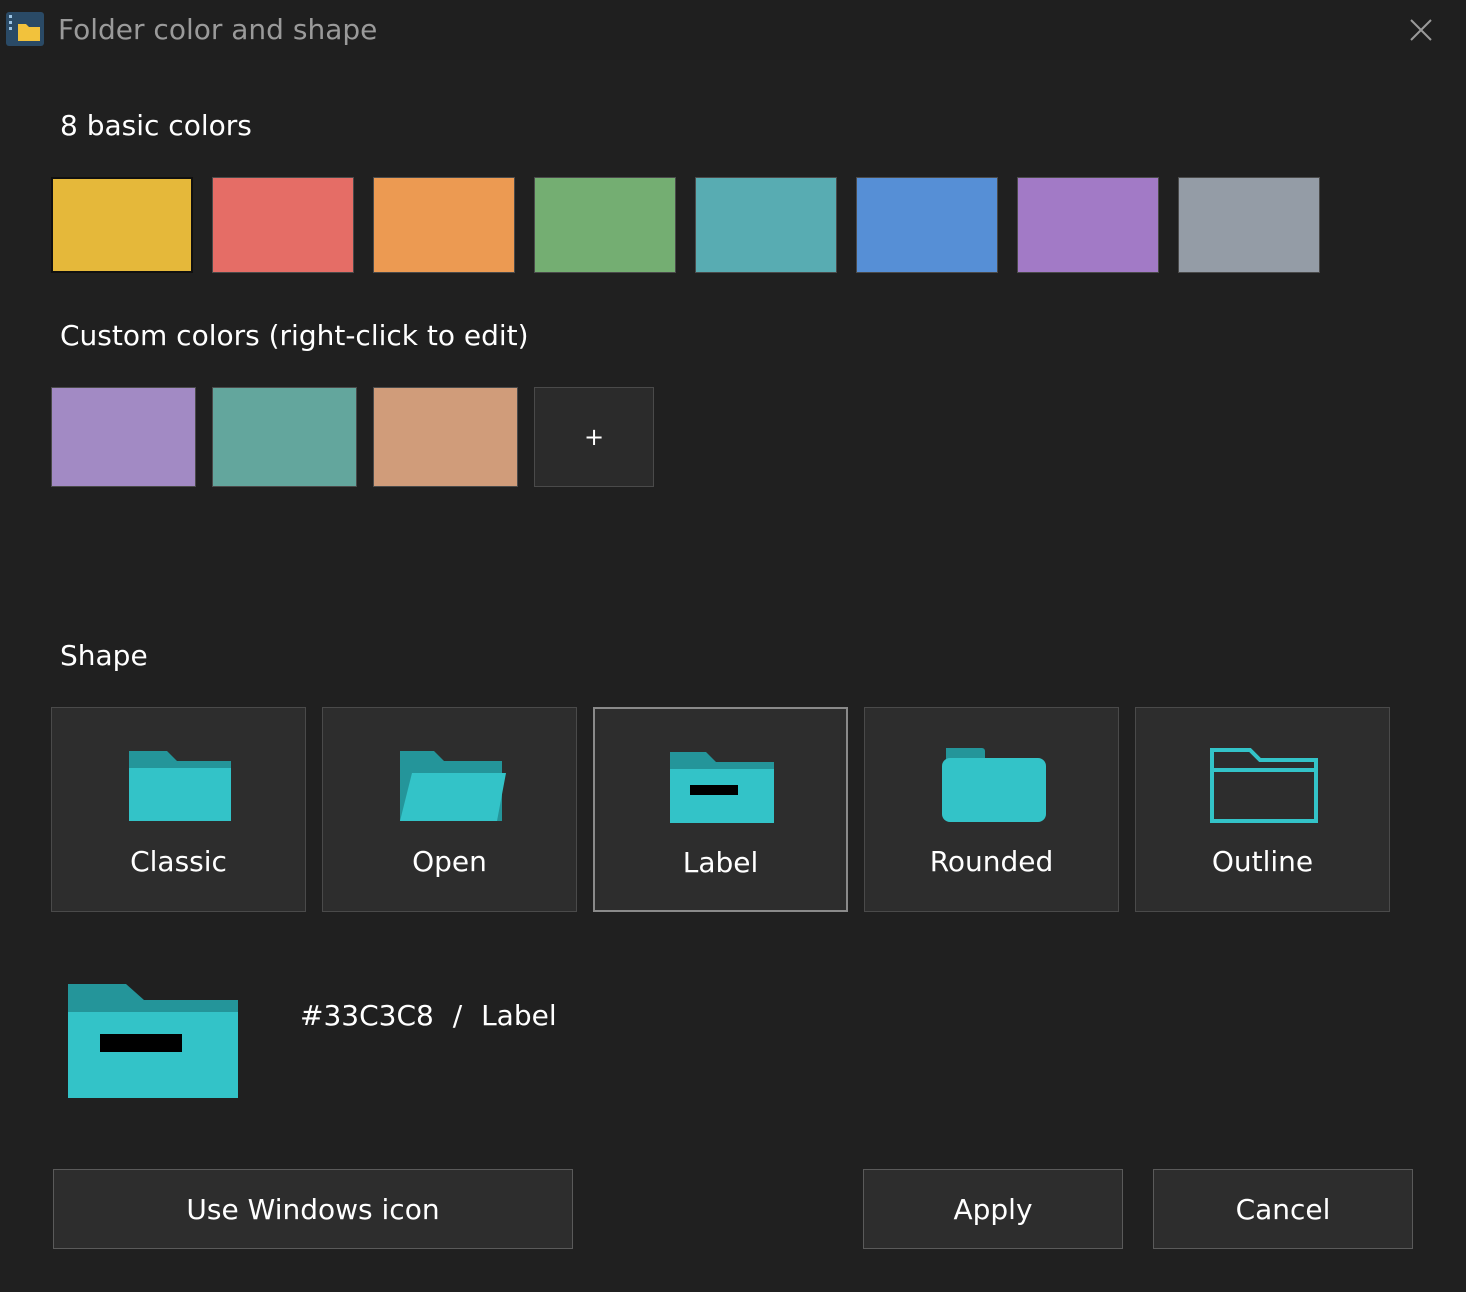 The image size is (1466, 1292). I want to click on plus-icon: +, so click(594, 437).